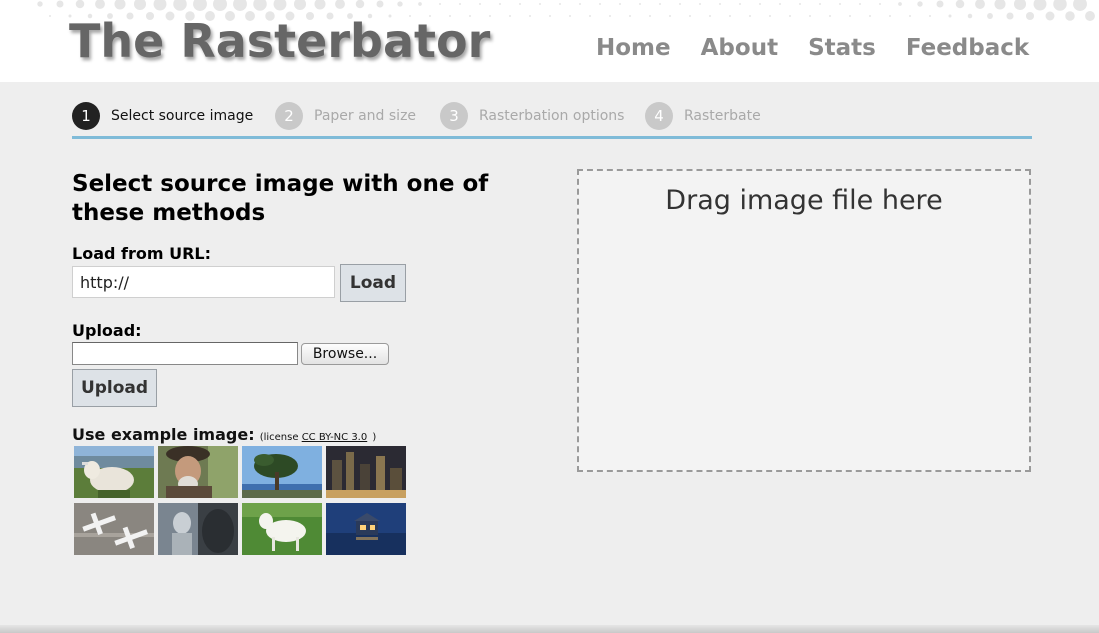  Describe the element at coordinates (185, 353) in the screenshot. I see `file-path-field` at that location.